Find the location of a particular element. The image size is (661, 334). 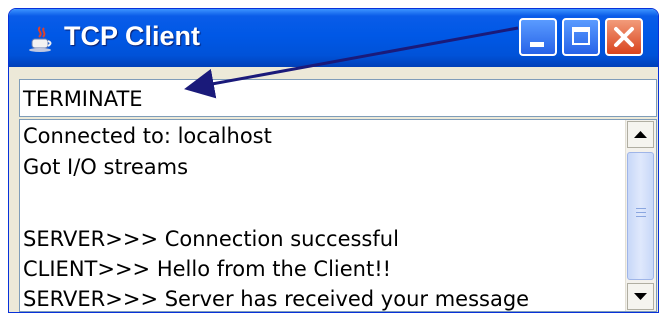

maximize-button is located at coordinates (581, 37).